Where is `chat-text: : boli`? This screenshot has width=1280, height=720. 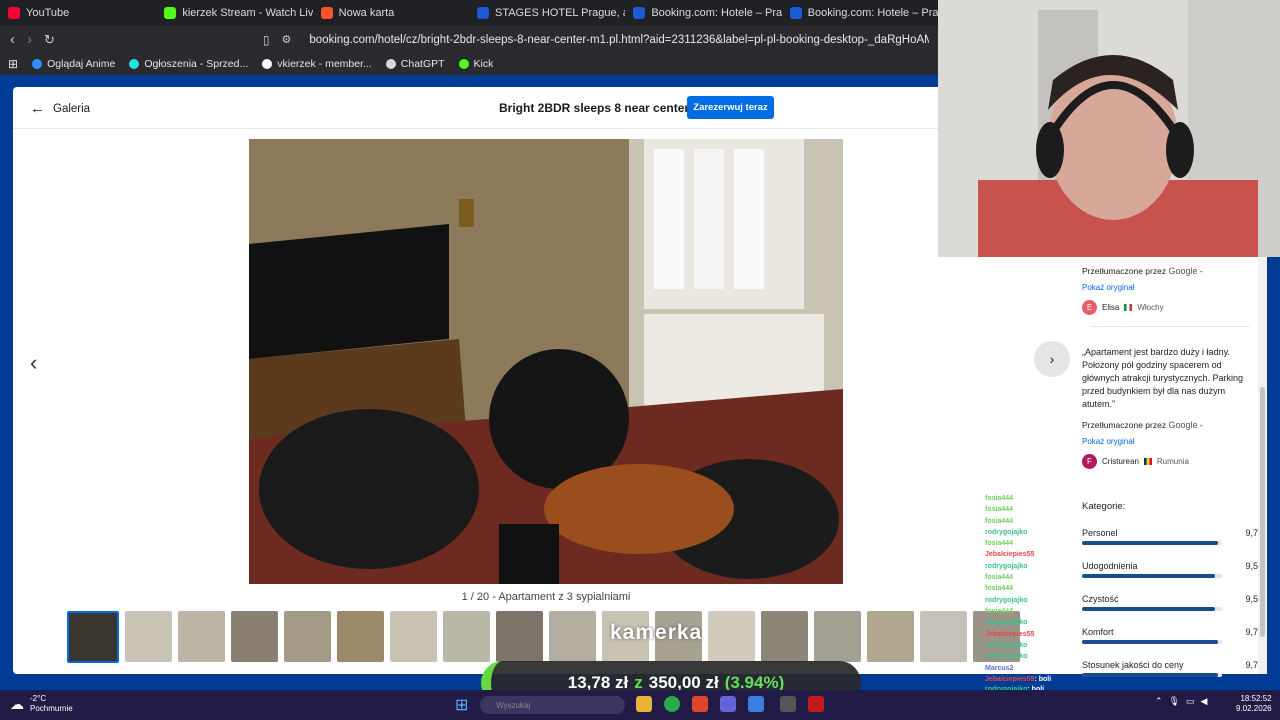
chat-text: : boli is located at coordinates (1043, 679).